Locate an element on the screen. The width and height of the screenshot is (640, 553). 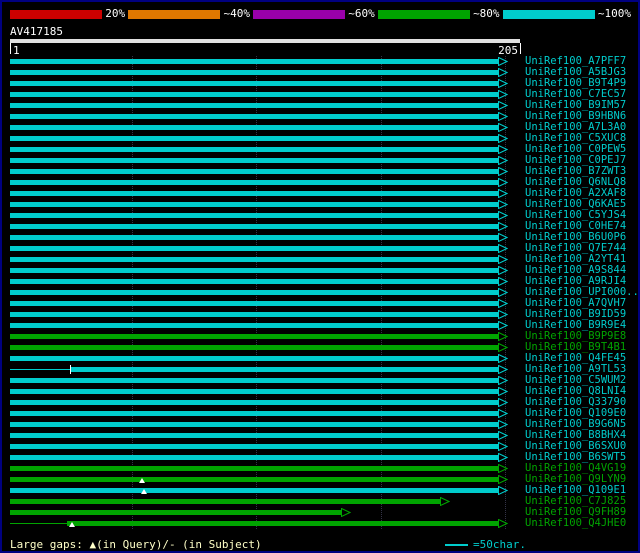
alignment-row: UniRef100_Q4JHE0 is located at coordinates (324, 523).